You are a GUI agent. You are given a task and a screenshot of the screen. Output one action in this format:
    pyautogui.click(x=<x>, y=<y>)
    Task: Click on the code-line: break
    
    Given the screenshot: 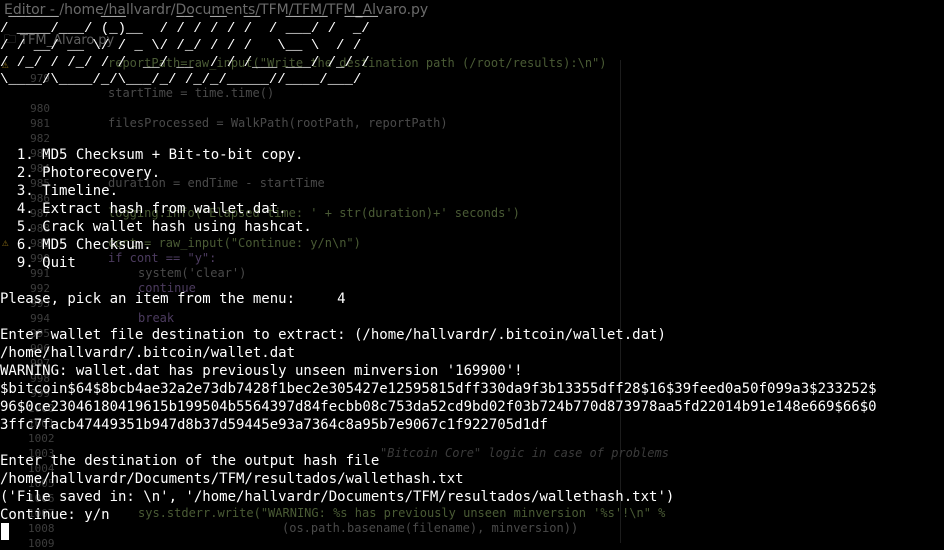 What is the action you would take?
    pyautogui.click(x=156, y=318)
    